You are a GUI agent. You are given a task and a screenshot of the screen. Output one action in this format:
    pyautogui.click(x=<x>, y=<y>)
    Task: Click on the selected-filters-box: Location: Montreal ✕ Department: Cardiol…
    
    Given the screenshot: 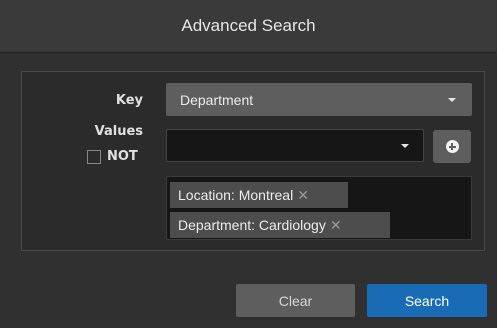 What is the action you would take?
    pyautogui.click(x=319, y=208)
    